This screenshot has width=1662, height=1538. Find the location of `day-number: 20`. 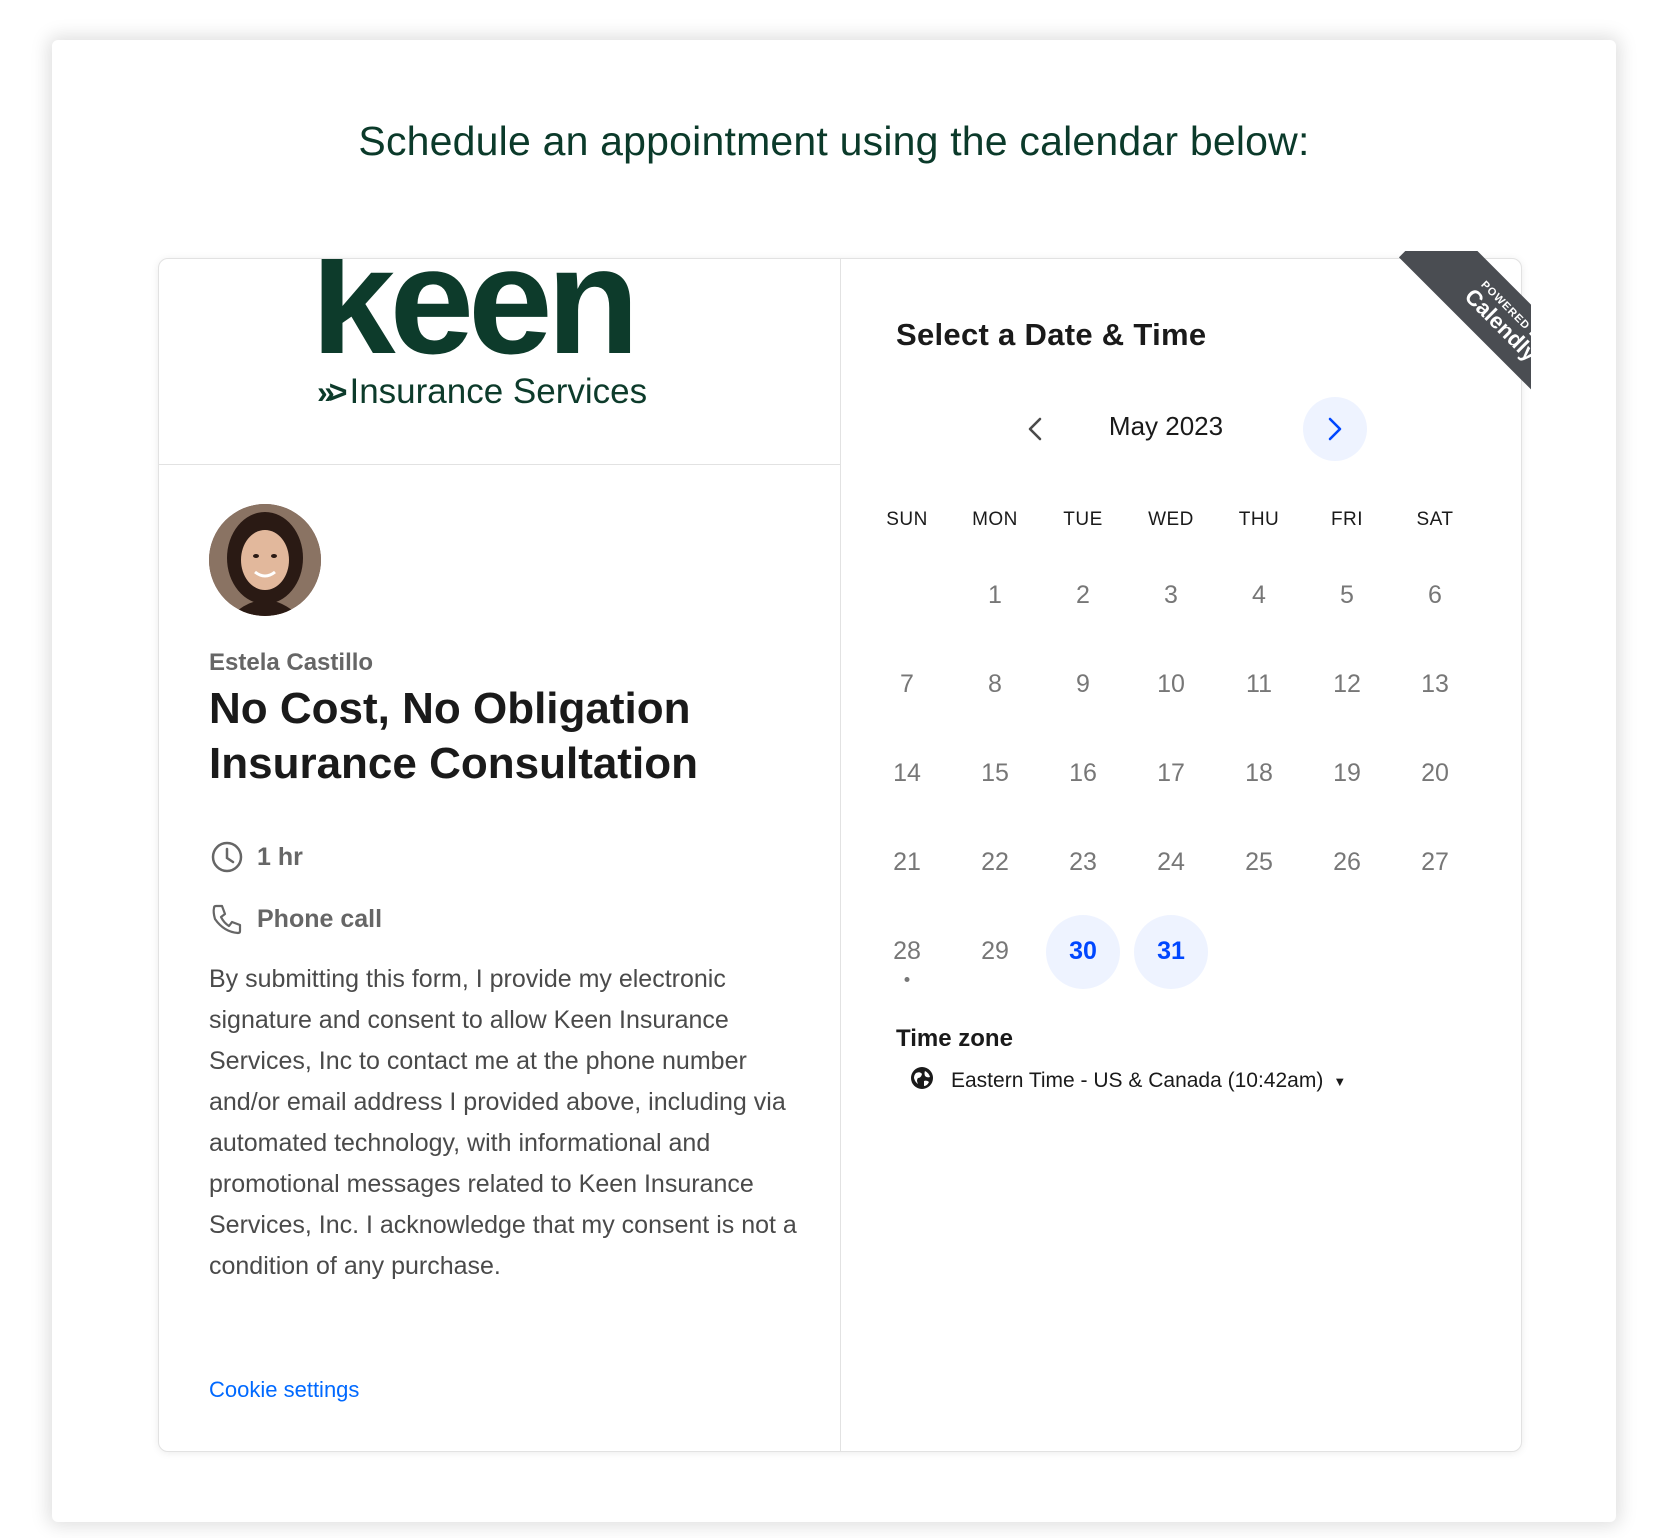

day-number: 20 is located at coordinates (1435, 773).